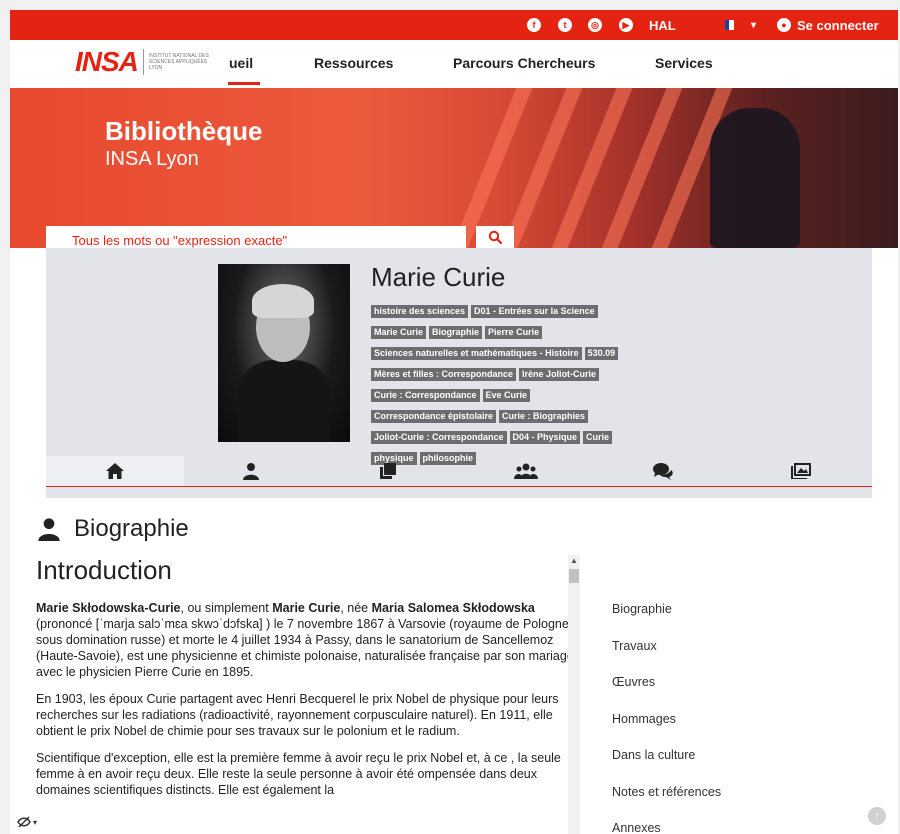  What do you see at coordinates (107, 61) in the screenshot?
I see `logo-text: INSA` at bounding box center [107, 61].